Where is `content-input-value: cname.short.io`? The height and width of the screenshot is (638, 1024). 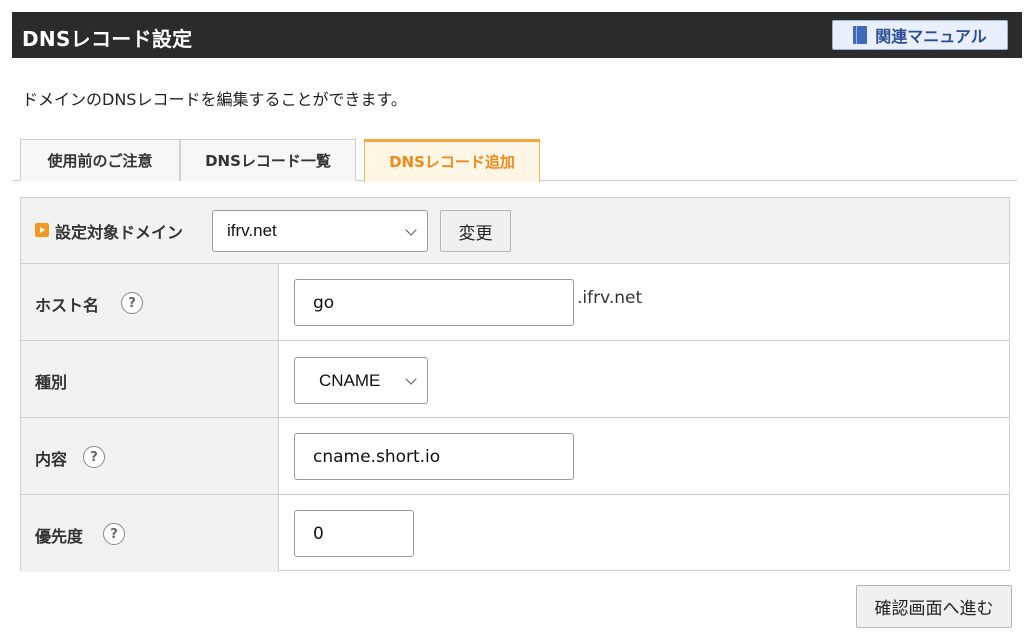
content-input-value: cname.short.io is located at coordinates (377, 456).